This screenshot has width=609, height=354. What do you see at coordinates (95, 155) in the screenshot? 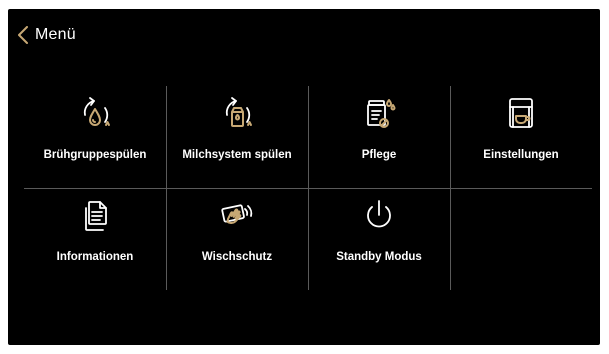
I see `menu-item-label: Brühgruppespülen` at bounding box center [95, 155].